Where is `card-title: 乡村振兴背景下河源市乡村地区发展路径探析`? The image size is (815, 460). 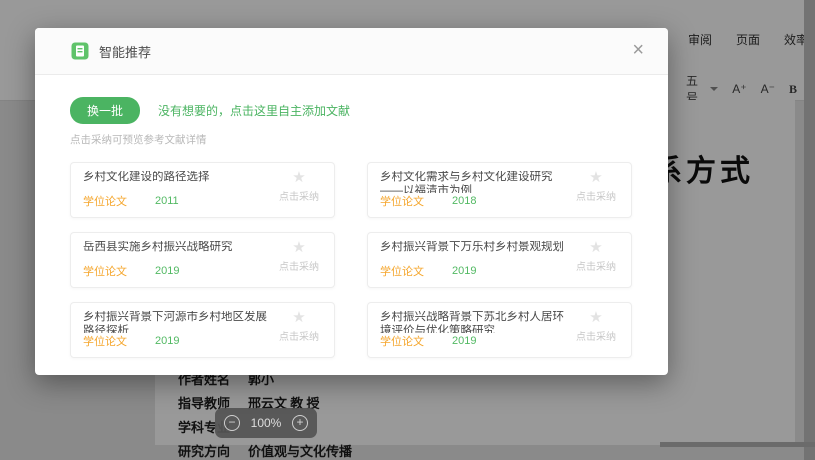 card-title: 乡村振兴背景下河源市乡村地区发展路径探析 is located at coordinates (175, 322).